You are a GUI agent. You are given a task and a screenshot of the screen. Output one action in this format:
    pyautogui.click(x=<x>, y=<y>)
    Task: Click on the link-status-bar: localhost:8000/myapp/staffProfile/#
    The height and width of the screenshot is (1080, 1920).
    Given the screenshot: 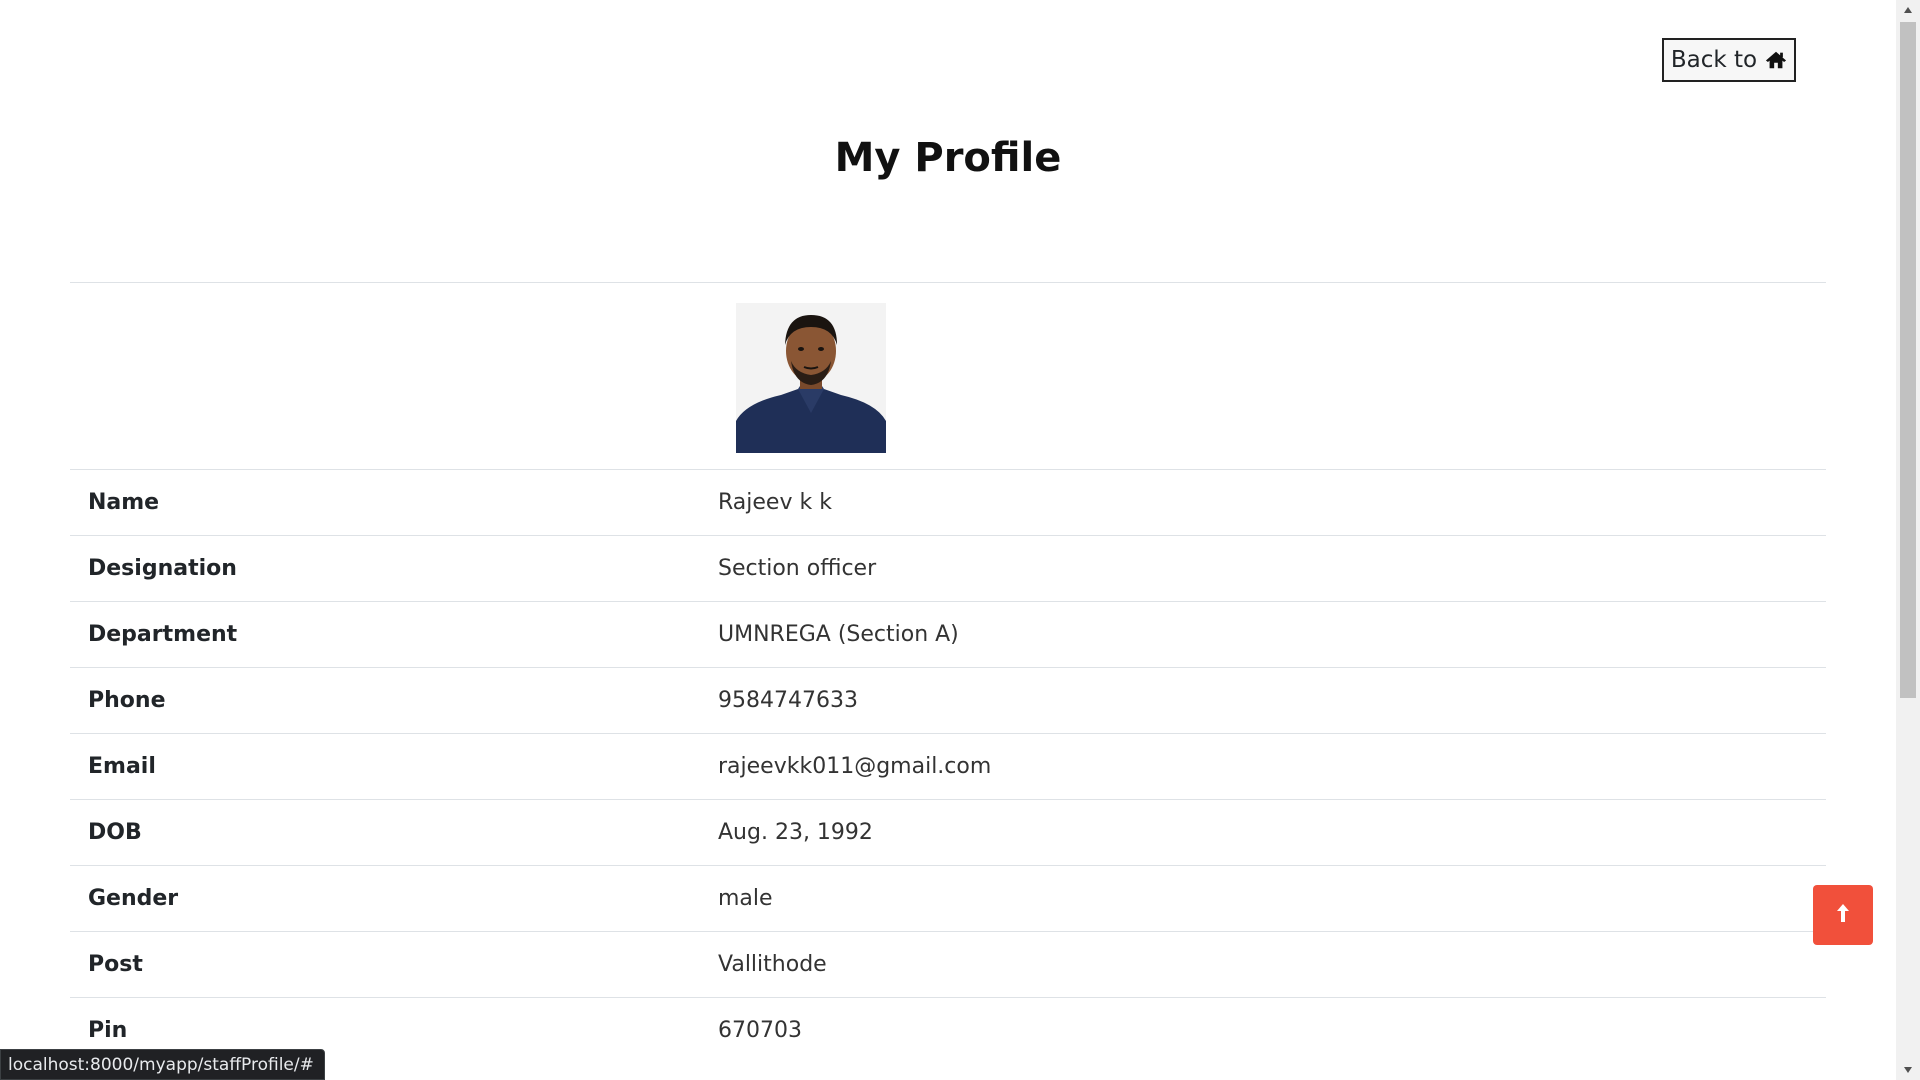 What is the action you would take?
    pyautogui.click(x=162, y=1064)
    